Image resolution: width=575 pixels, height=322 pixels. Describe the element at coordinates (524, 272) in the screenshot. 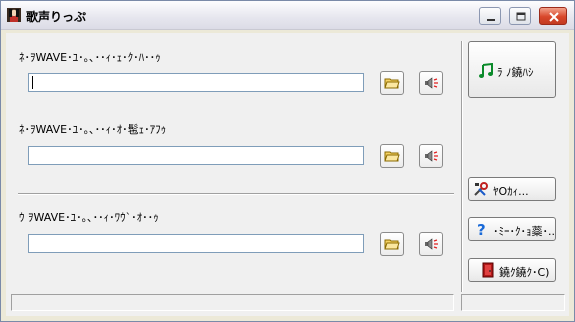

I see `exit-label: 鐃ｸ鐃ｸ･C)` at that location.